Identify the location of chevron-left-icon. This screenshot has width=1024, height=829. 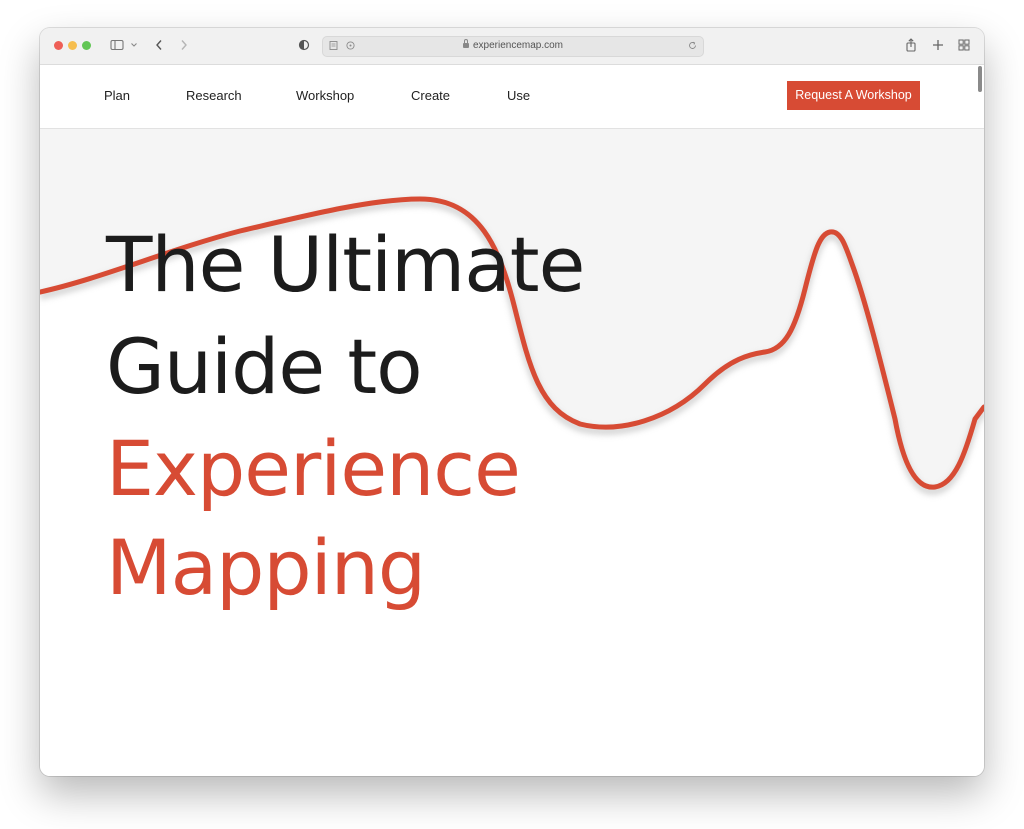
(159, 45).